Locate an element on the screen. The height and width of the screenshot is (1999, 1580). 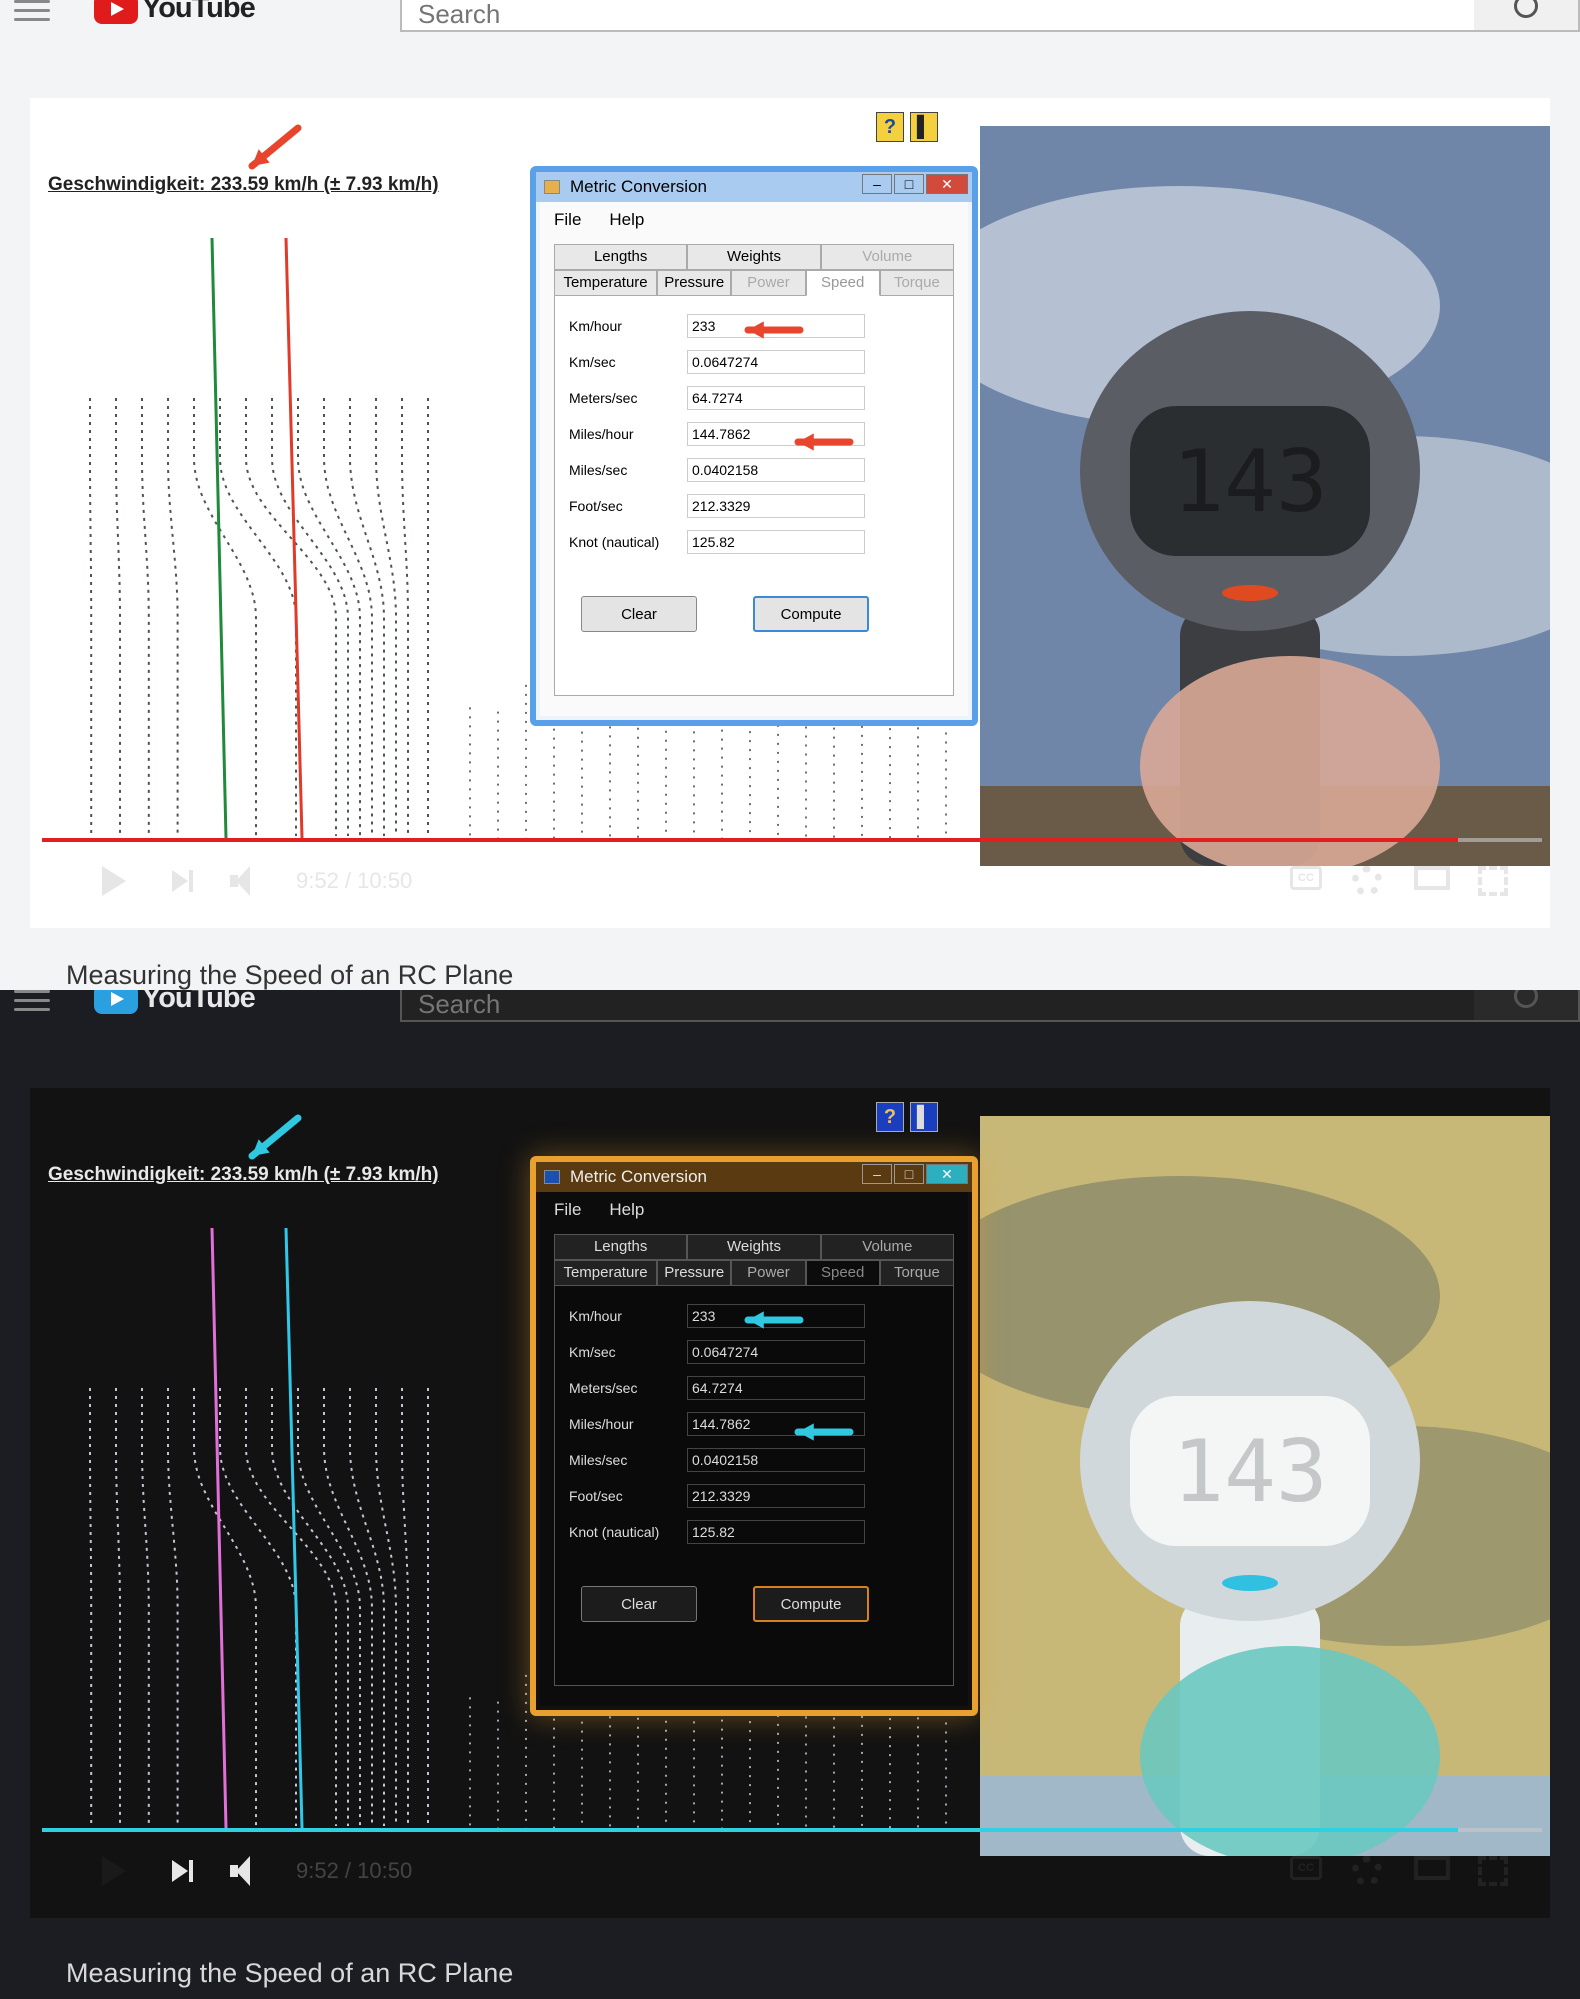
radar-gun-photo: 143 is located at coordinates (1265, 496).